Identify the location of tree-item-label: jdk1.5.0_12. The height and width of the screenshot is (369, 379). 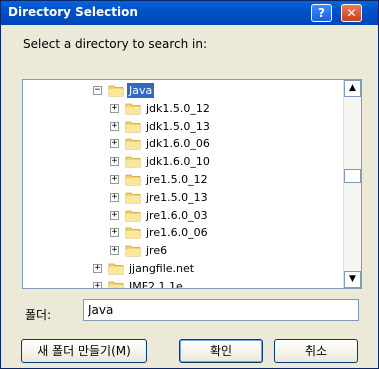
(178, 108).